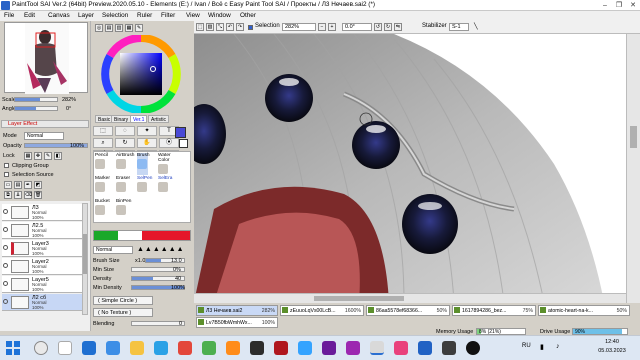 The width and height of the screenshot is (640, 360). Describe the element at coordinates (305, 348) in the screenshot. I see `word-icon` at that location.